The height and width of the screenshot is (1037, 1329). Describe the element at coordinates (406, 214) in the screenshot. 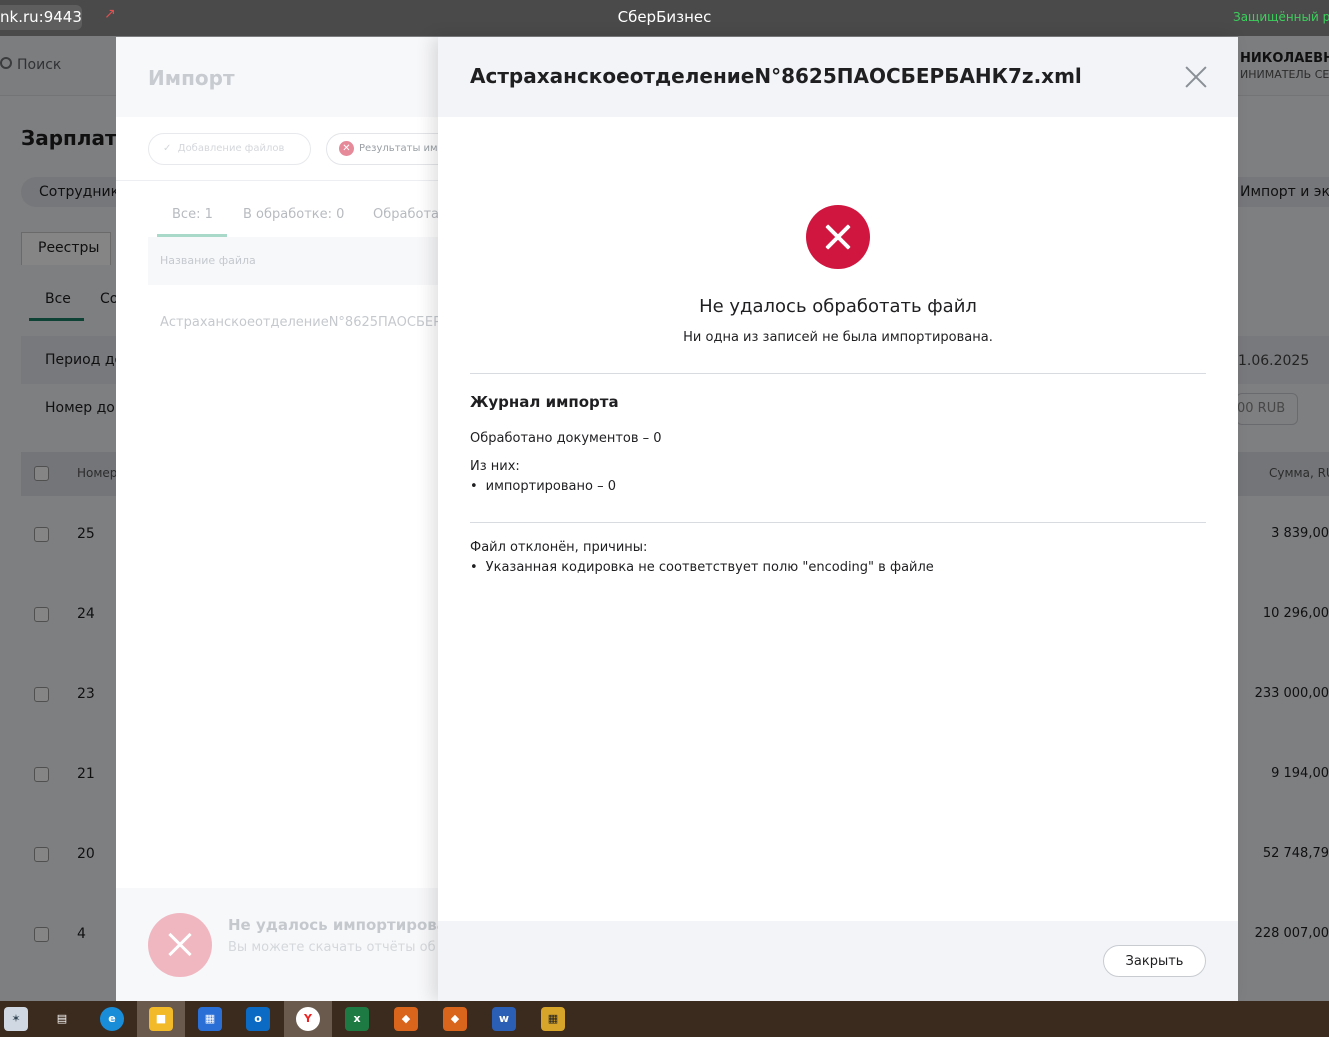

I see `tab-processed: Обработа` at that location.